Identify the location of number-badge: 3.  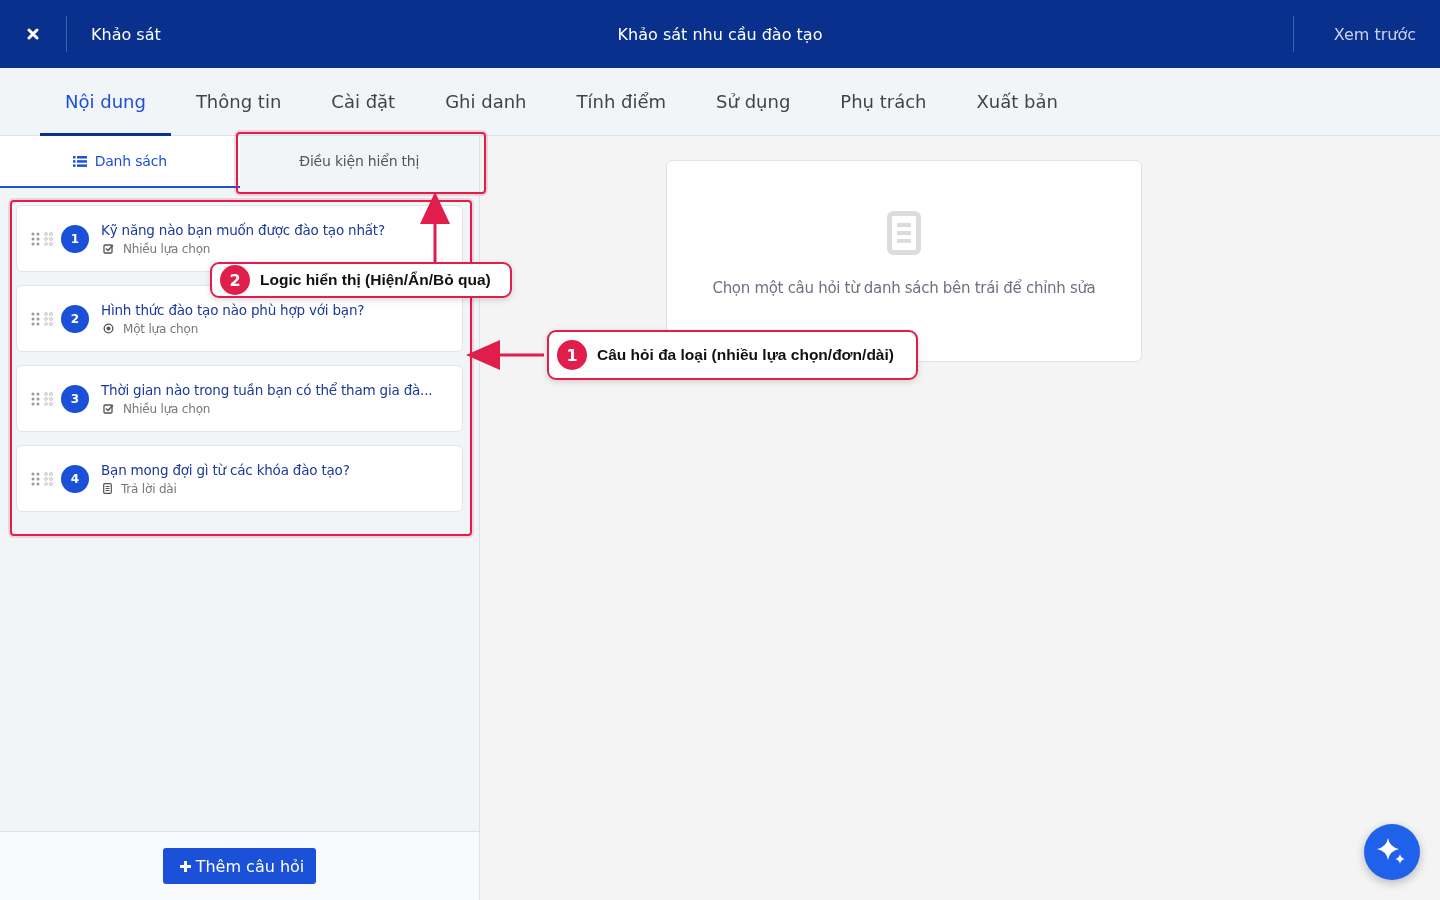
(75, 398).